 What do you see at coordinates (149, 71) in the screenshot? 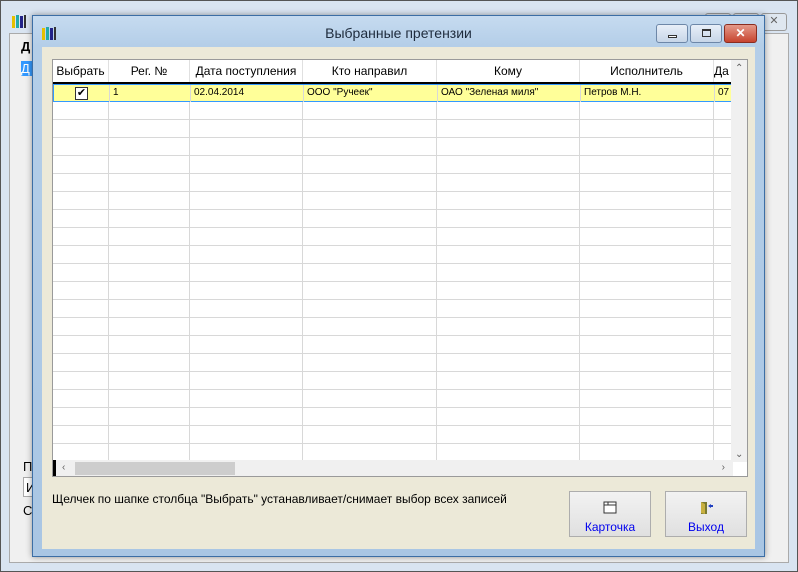
I see `column-header-reg-no: Рег. №` at bounding box center [149, 71].